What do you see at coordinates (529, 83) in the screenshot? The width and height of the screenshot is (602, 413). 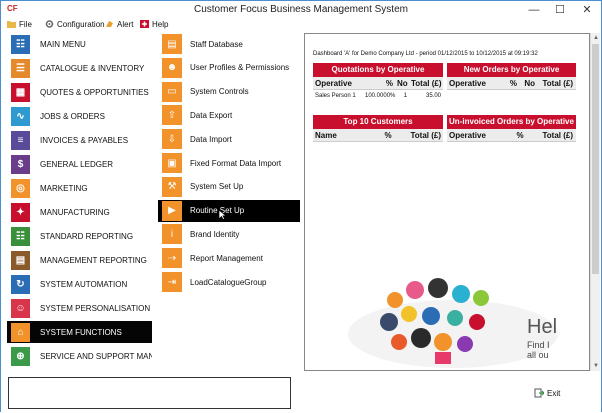 I see `col-no: No` at bounding box center [529, 83].